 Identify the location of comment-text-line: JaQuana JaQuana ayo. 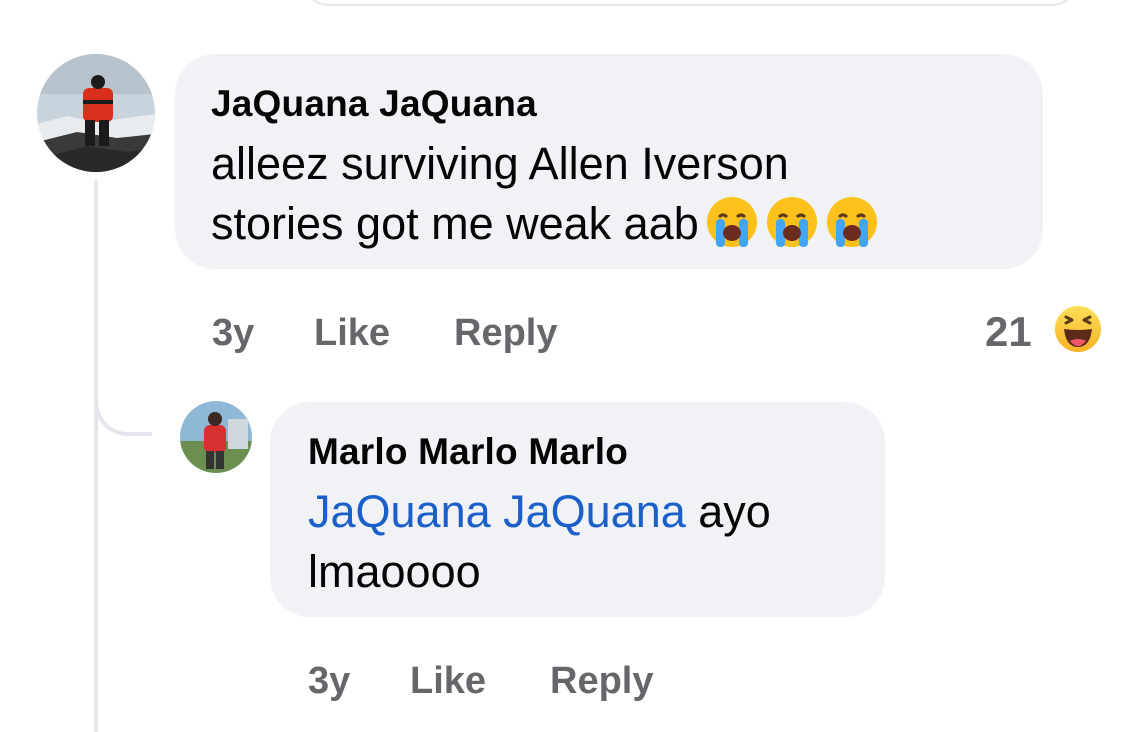
(577, 512).